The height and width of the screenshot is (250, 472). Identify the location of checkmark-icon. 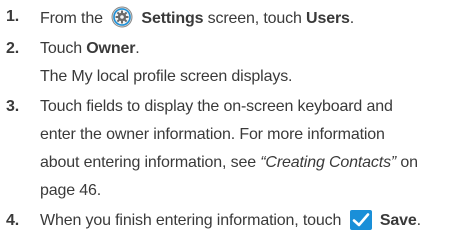
(360, 220).